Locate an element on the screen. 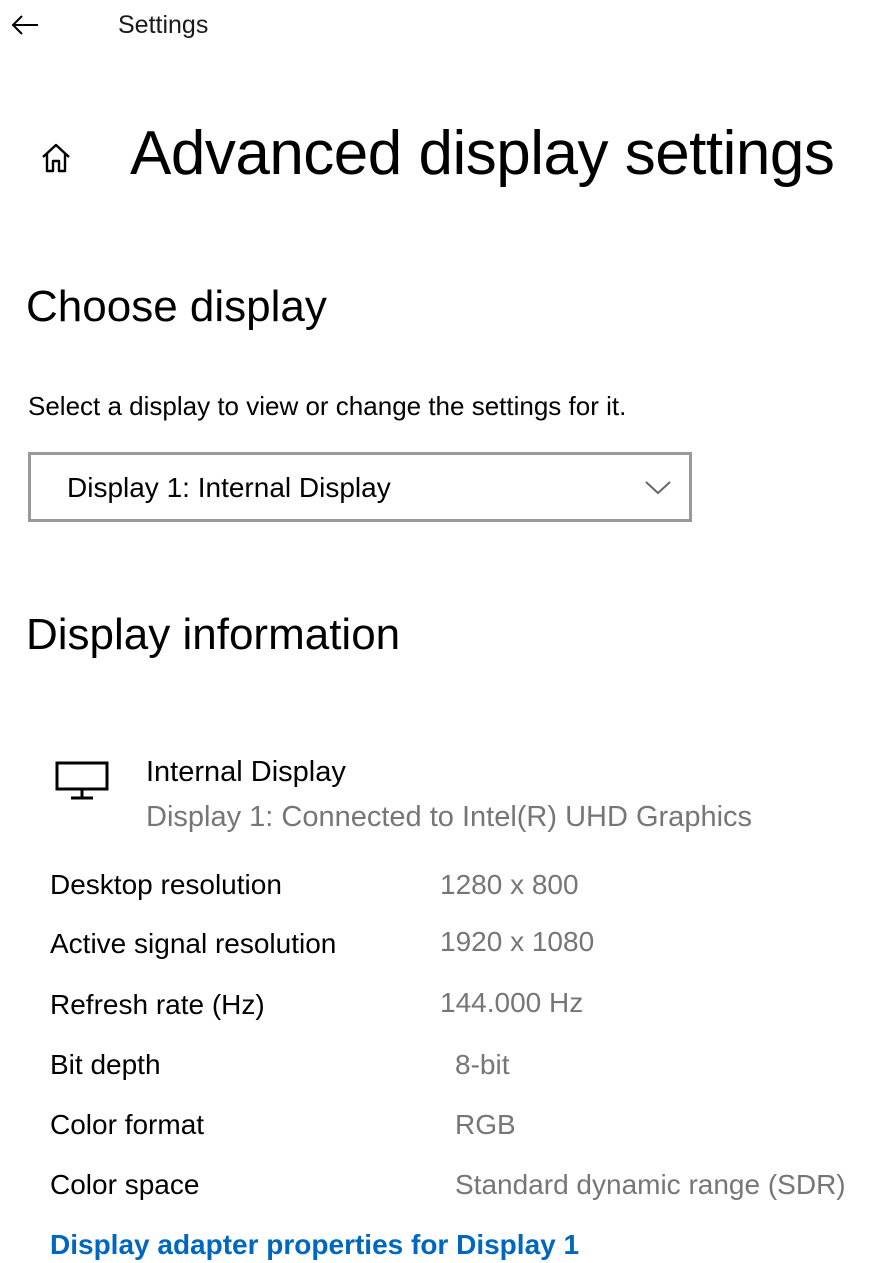 Image resolution: width=878 pixels, height=1263 pixels. home-button is located at coordinates (56, 158).